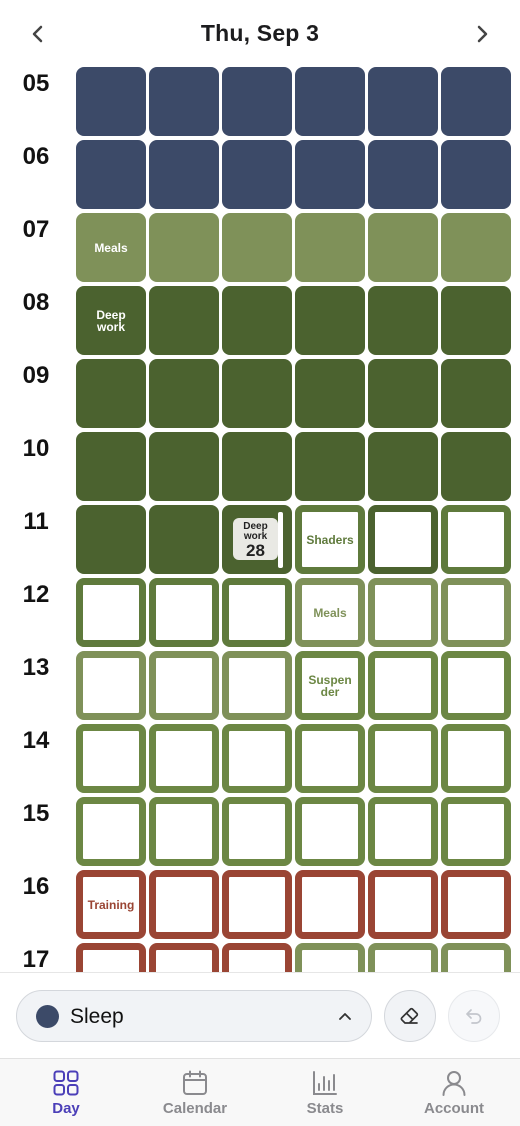  Describe the element at coordinates (345, 1016) in the screenshot. I see `chevron-up-icon` at that location.